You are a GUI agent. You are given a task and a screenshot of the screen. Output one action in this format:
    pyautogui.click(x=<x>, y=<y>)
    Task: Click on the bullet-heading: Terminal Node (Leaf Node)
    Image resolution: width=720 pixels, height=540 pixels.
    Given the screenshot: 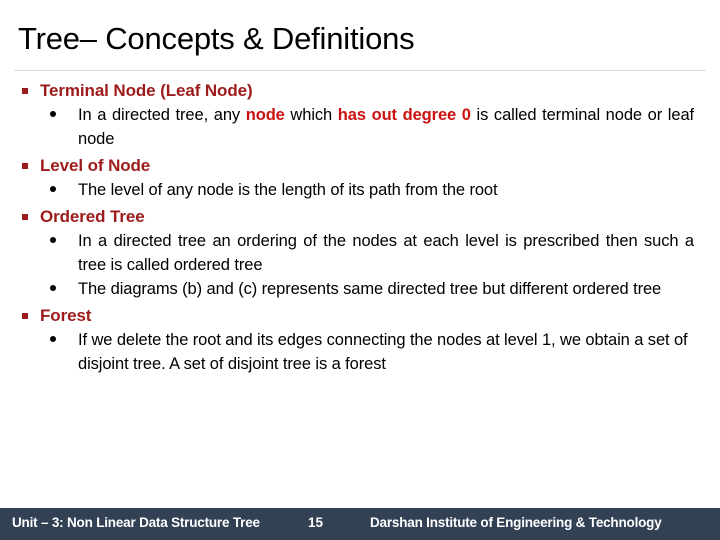 What is the action you would take?
    pyautogui.click(x=360, y=90)
    